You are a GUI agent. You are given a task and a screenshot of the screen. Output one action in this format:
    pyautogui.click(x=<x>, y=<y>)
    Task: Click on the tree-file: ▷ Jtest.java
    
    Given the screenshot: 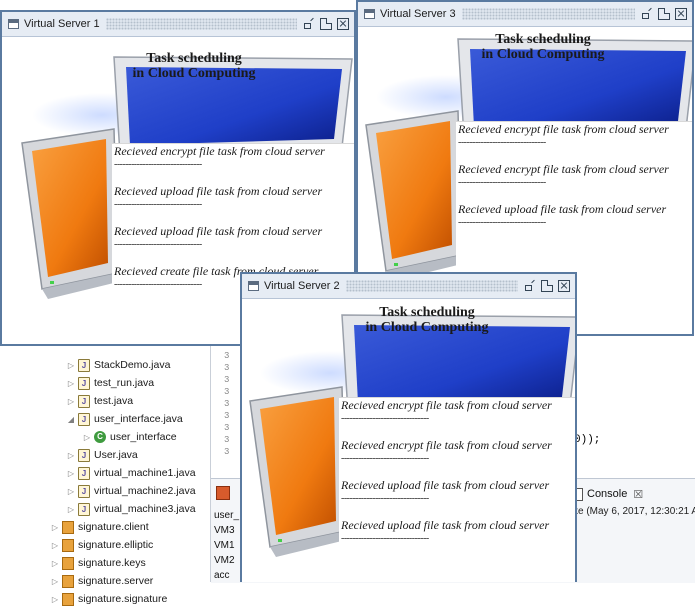 What is the action you would take?
    pyautogui.click(x=99, y=401)
    